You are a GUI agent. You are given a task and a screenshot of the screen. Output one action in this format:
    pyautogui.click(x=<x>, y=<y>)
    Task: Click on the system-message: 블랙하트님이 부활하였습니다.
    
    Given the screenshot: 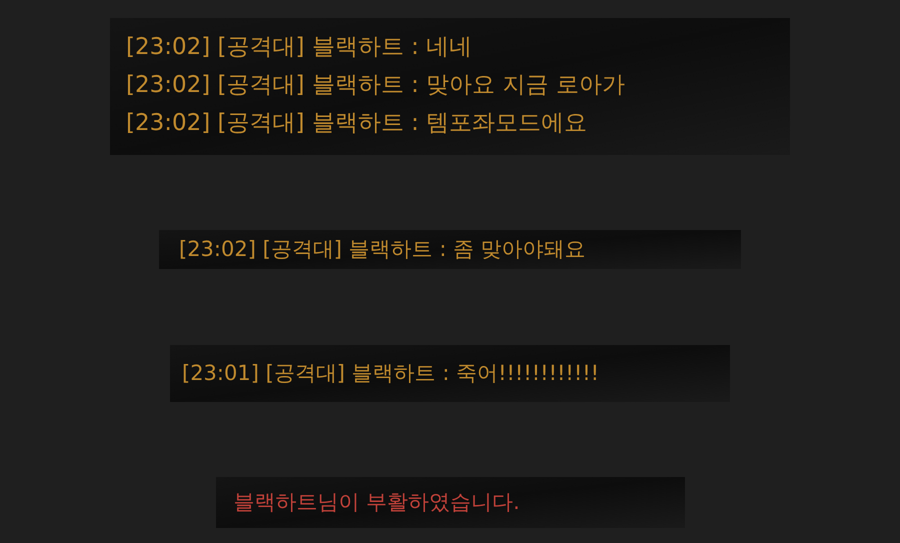 What is the action you would take?
    pyautogui.click(x=377, y=502)
    